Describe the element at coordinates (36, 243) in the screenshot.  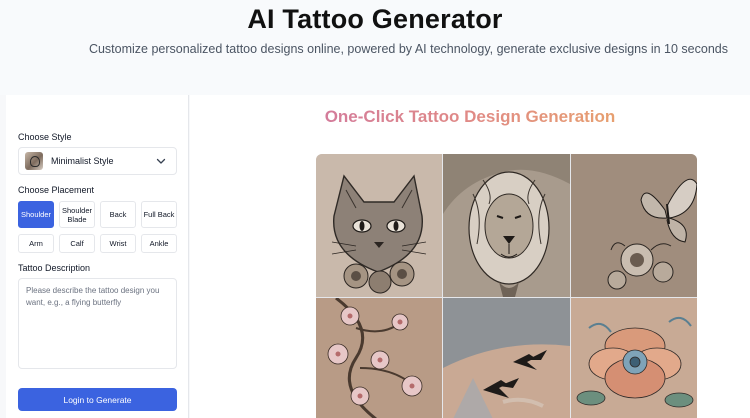
I see `placement-arm: Arm` at that location.